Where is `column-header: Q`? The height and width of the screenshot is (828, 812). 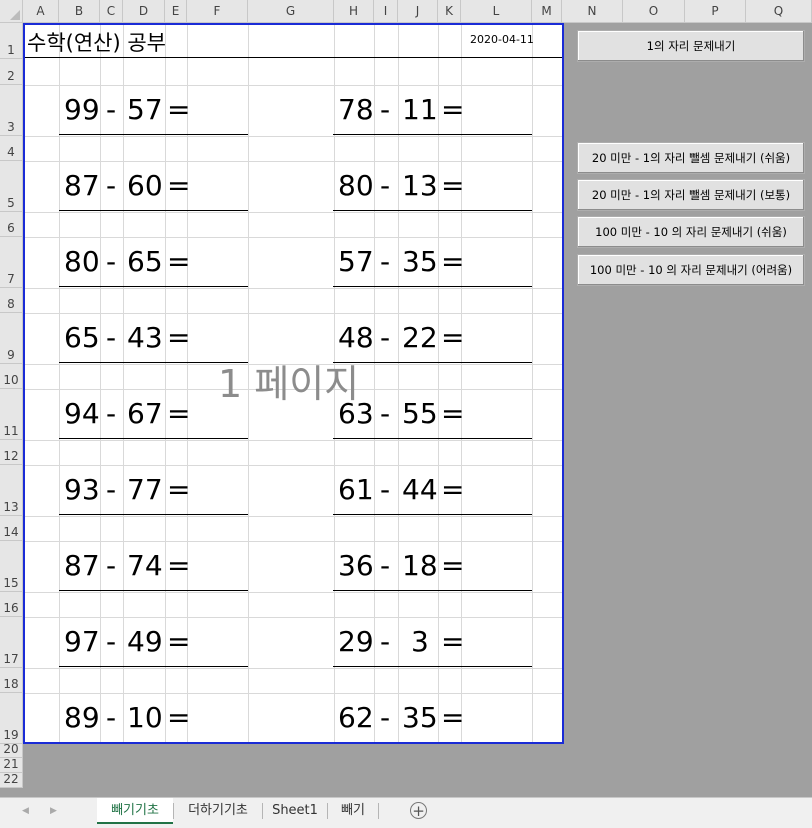 column-header: Q is located at coordinates (779, 11).